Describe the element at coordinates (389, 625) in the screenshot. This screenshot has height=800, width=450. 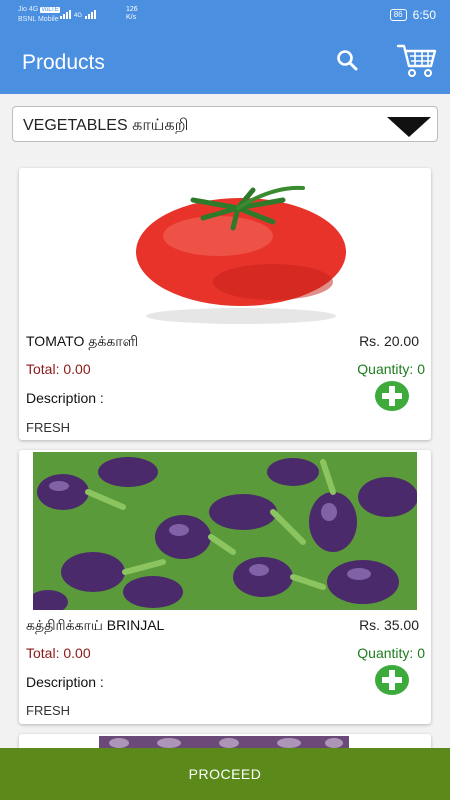
I see `product-price: Rs. 35.00` at that location.